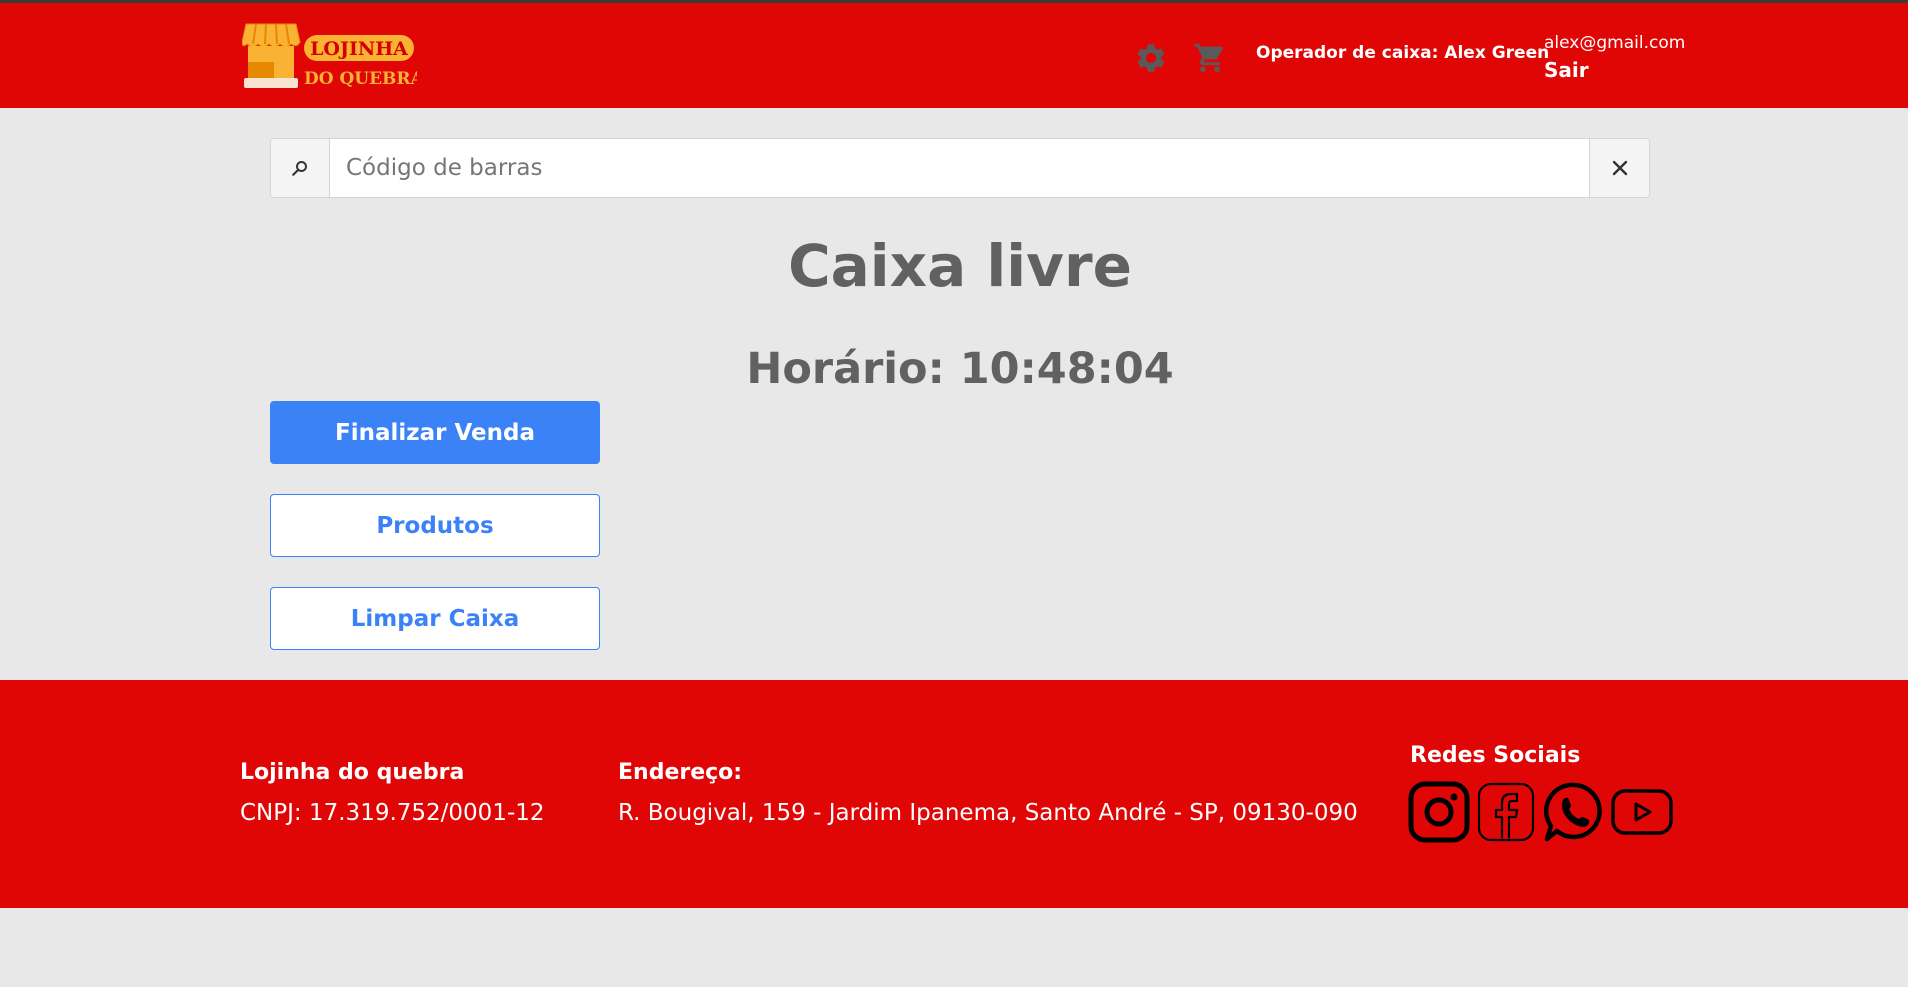 This screenshot has width=1908, height=987. What do you see at coordinates (360, 79) in the screenshot?
I see `logo-line2: DO QUEBRA` at bounding box center [360, 79].